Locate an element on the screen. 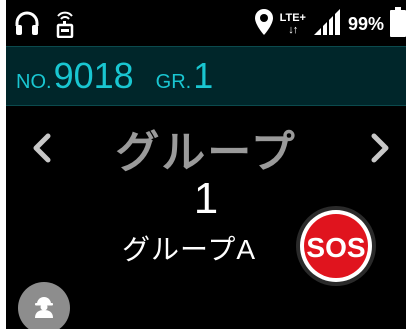 The height and width of the screenshot is (329, 409). group-title: グループ is located at coordinates (206, 152).